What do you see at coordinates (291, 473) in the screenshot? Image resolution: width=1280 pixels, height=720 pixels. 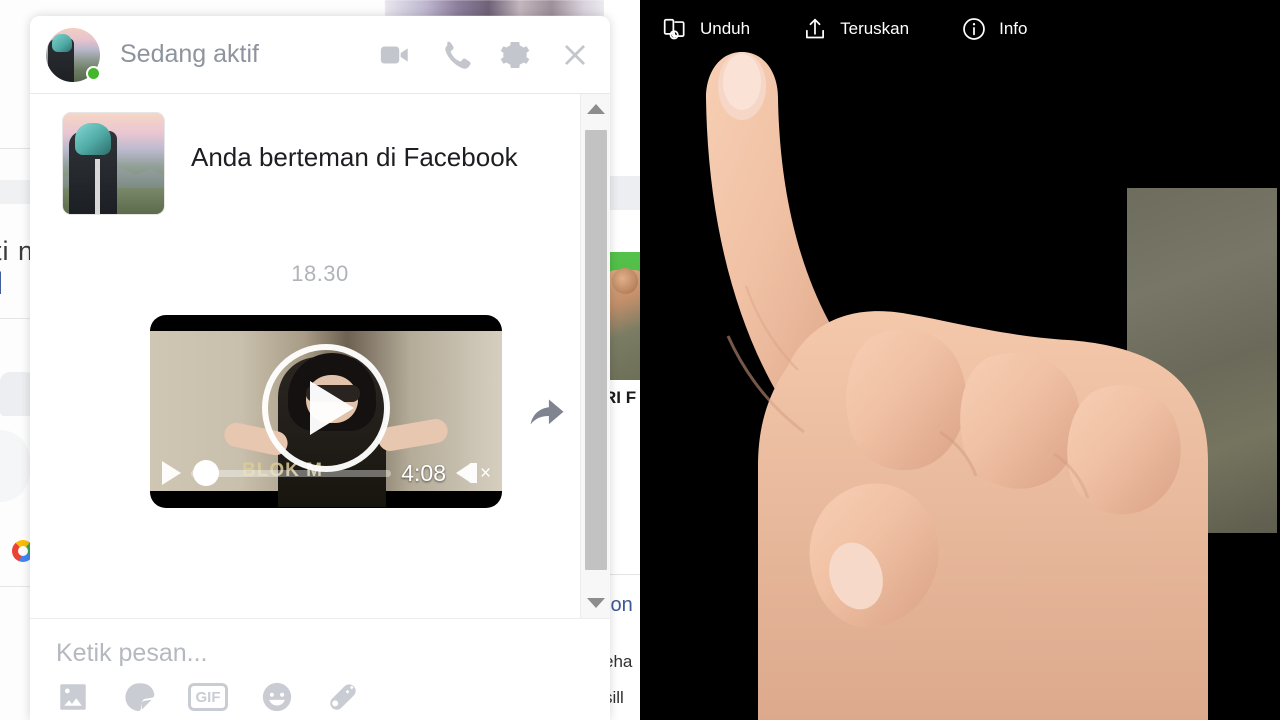 I see `video-progress-bar` at bounding box center [291, 473].